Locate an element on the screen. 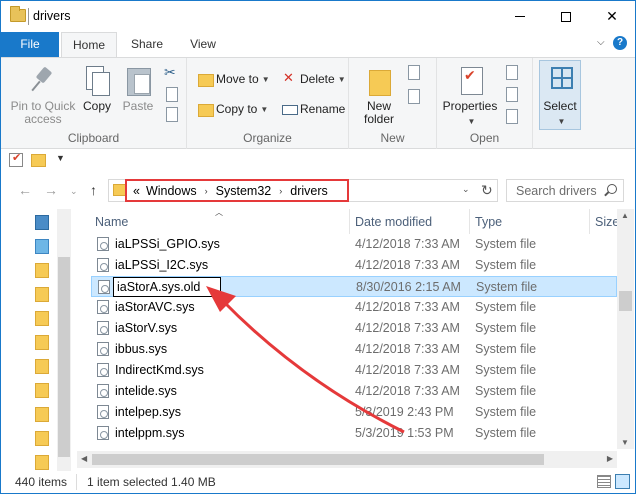 This screenshot has width=636, height=494. column-type: Type is located at coordinates (488, 224).